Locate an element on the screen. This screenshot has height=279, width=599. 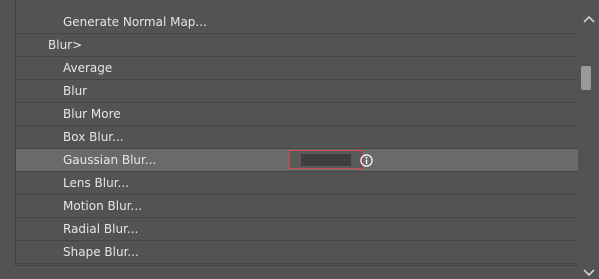
vertical-scrollbar is located at coordinates (588, 139).